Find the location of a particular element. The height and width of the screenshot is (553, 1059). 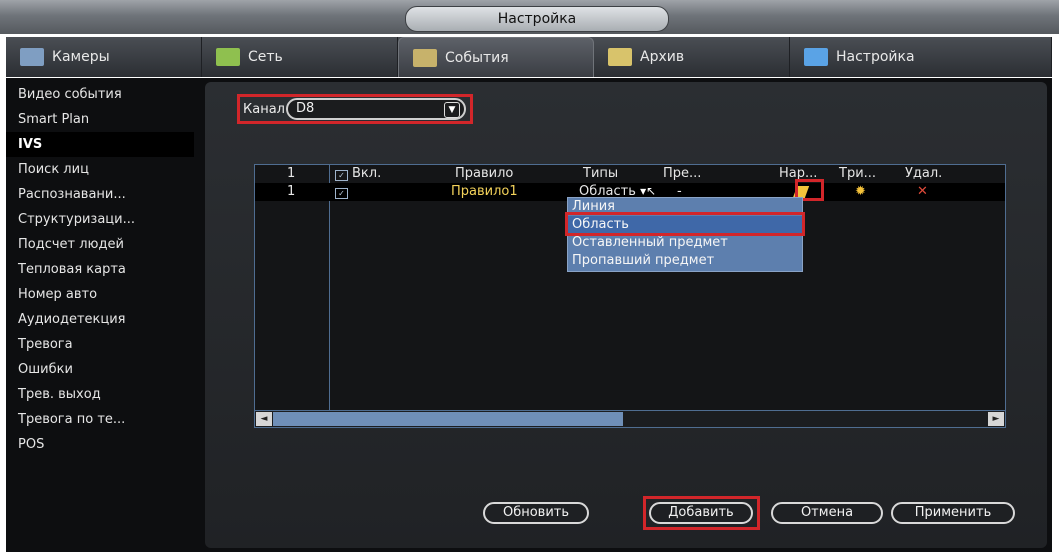

camera-icon is located at coordinates (32, 57).